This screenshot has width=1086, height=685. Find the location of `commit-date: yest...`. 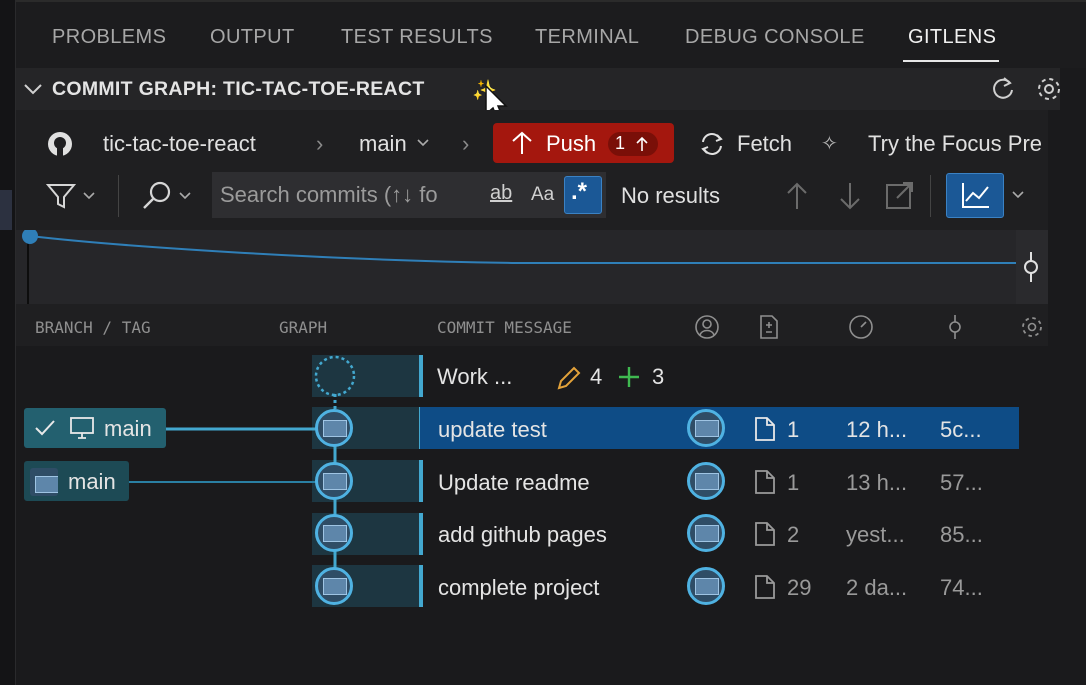

commit-date: yest... is located at coordinates (875, 534).